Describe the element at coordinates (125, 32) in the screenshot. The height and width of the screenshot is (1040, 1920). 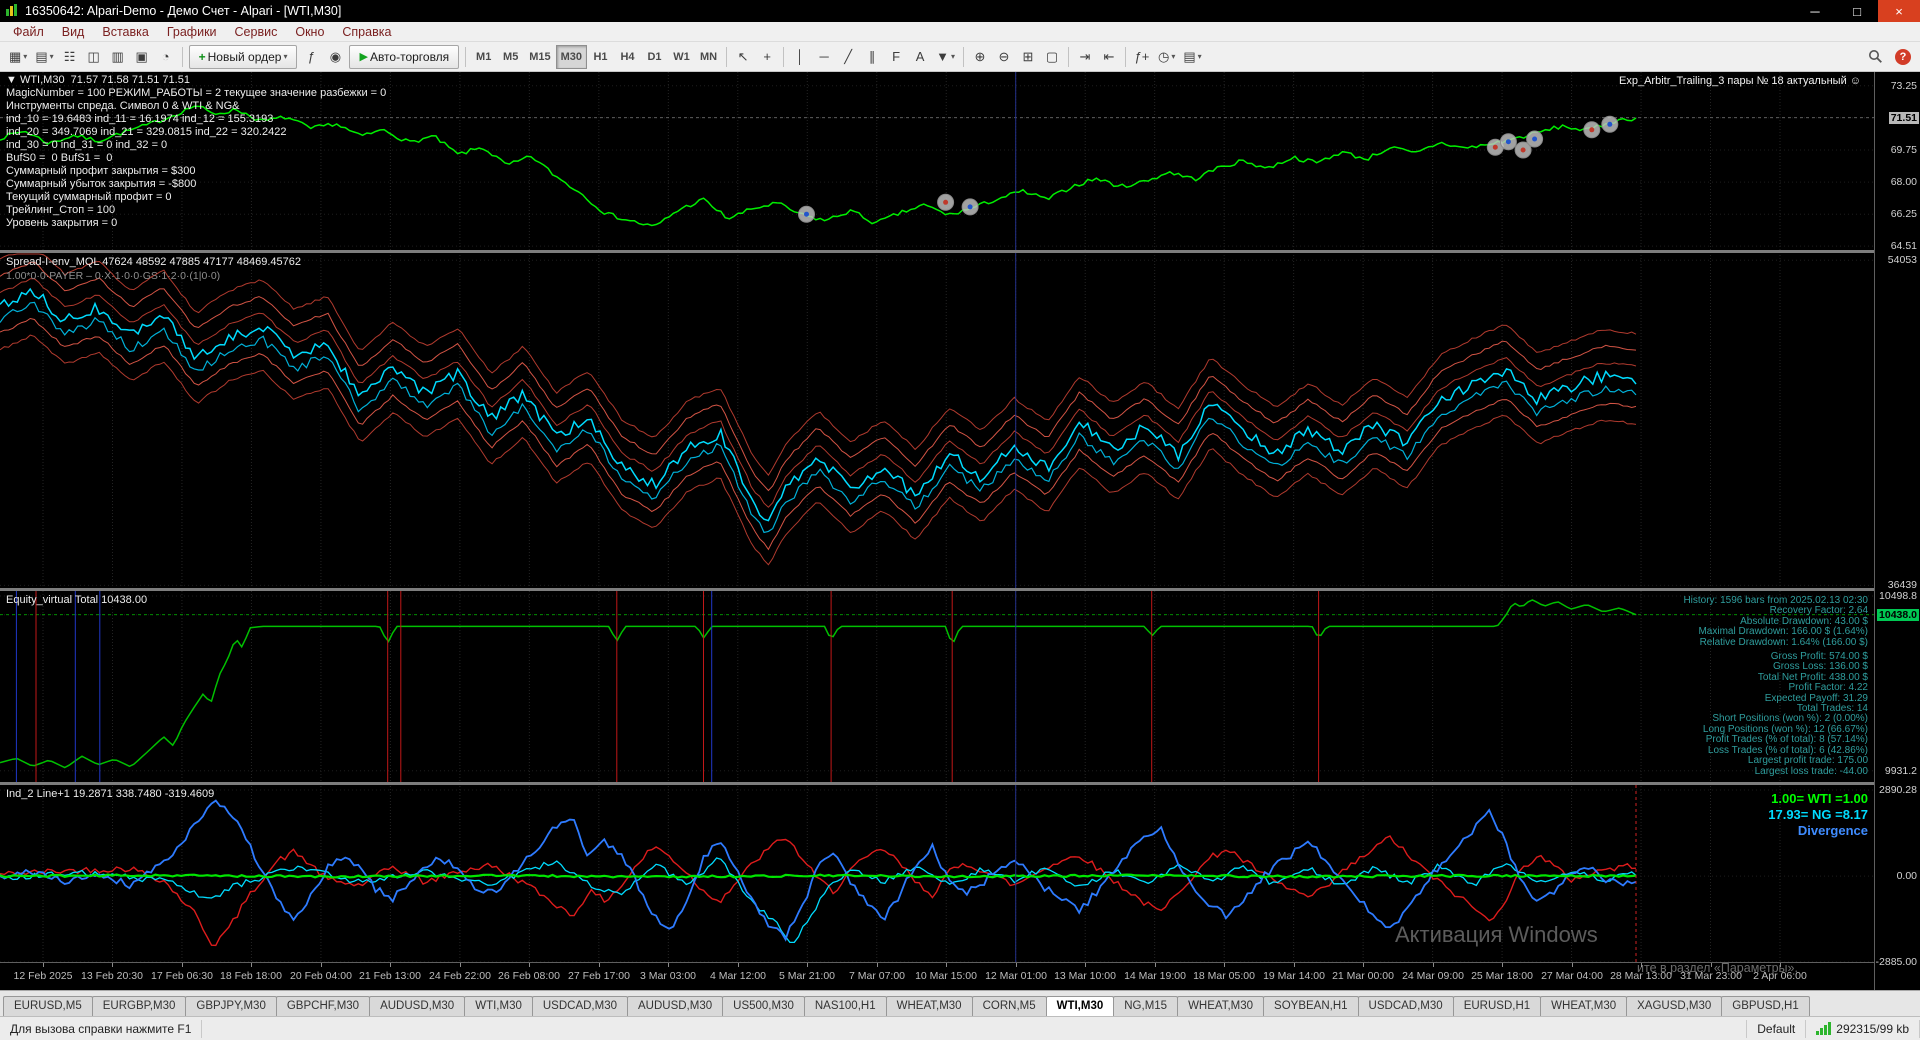
I see `menu-item: Вставка` at that location.